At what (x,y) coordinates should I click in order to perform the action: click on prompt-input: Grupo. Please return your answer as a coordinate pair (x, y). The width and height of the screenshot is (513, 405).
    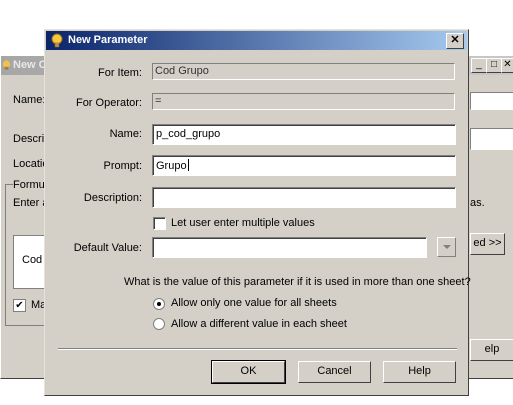
    Looking at the image, I should click on (304, 165).